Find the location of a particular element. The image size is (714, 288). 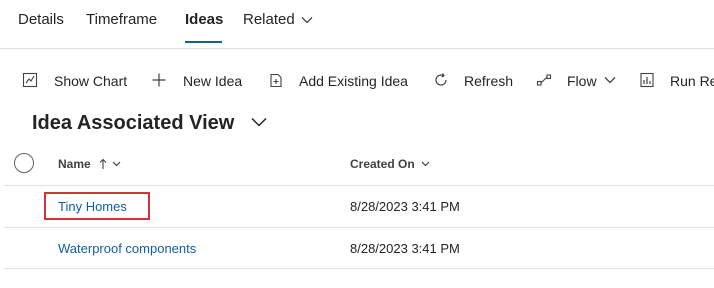

table-row: Waterproof components 8/28/2023 3:41 PM is located at coordinates (357, 248).